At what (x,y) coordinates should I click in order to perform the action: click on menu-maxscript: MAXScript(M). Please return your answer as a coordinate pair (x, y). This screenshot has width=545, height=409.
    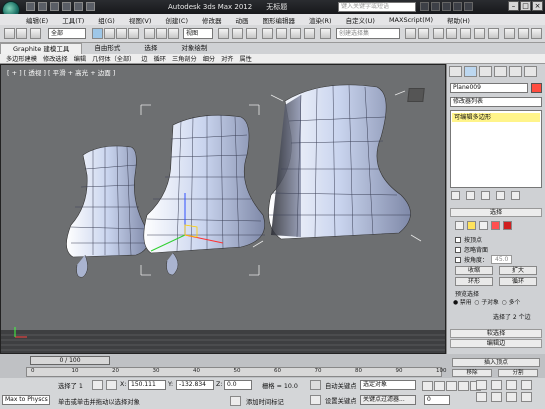
    Looking at the image, I should click on (411, 20).